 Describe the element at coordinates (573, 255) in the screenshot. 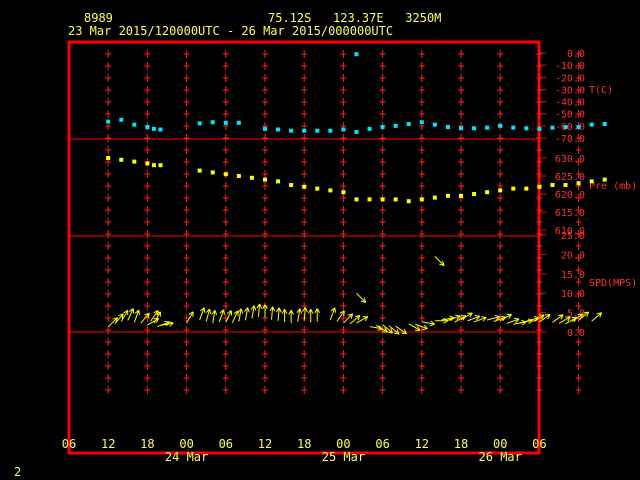

I see `y-tick-label: 20.0` at that location.